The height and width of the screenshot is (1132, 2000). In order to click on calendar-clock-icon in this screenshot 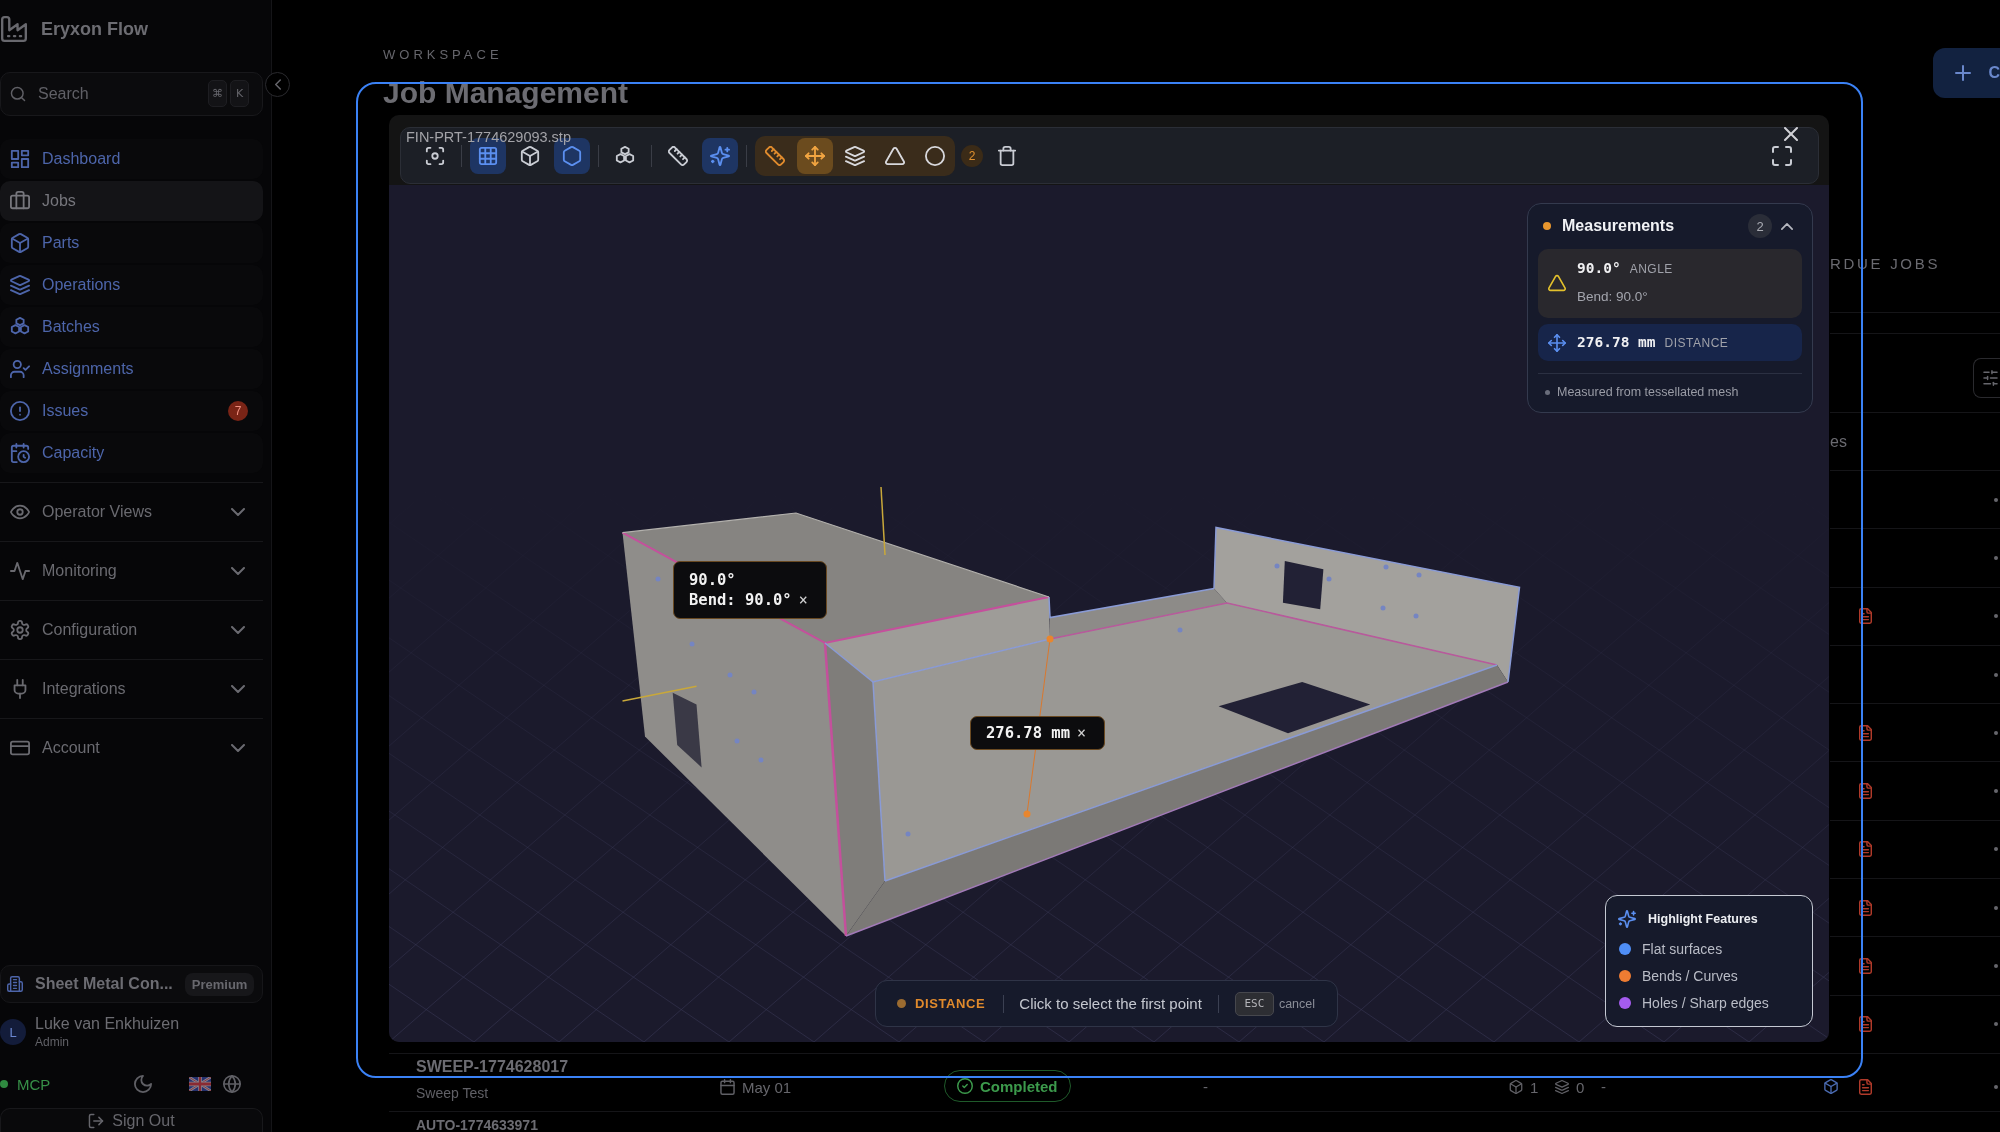, I will do `click(20, 453)`.